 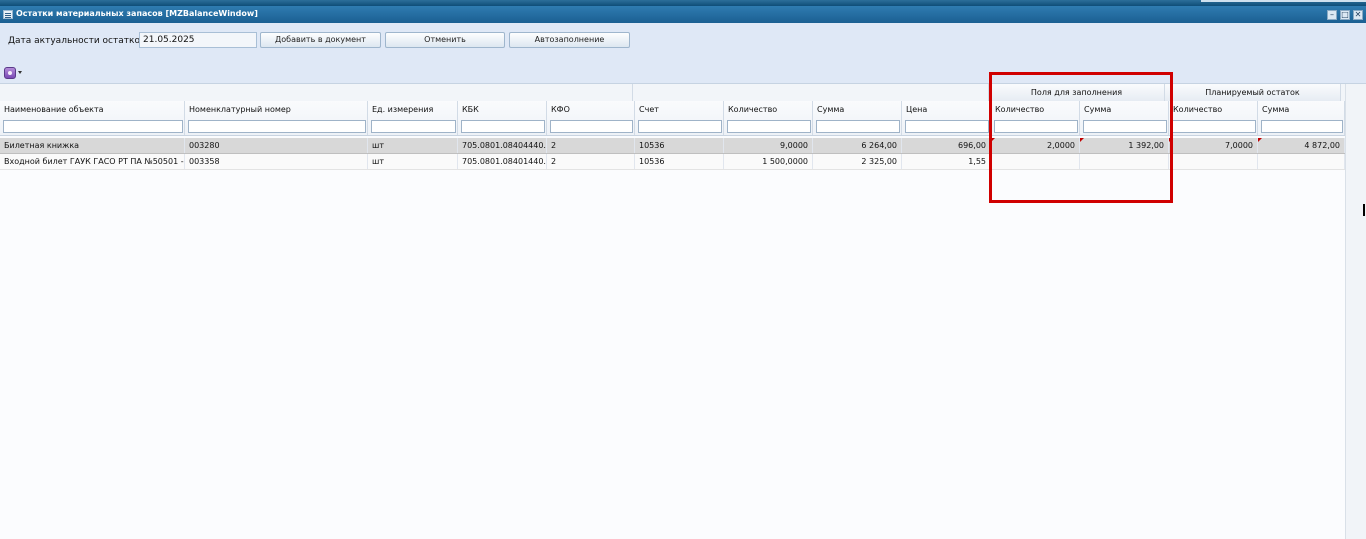 I want to click on modified-marker, so click(x=1260, y=140).